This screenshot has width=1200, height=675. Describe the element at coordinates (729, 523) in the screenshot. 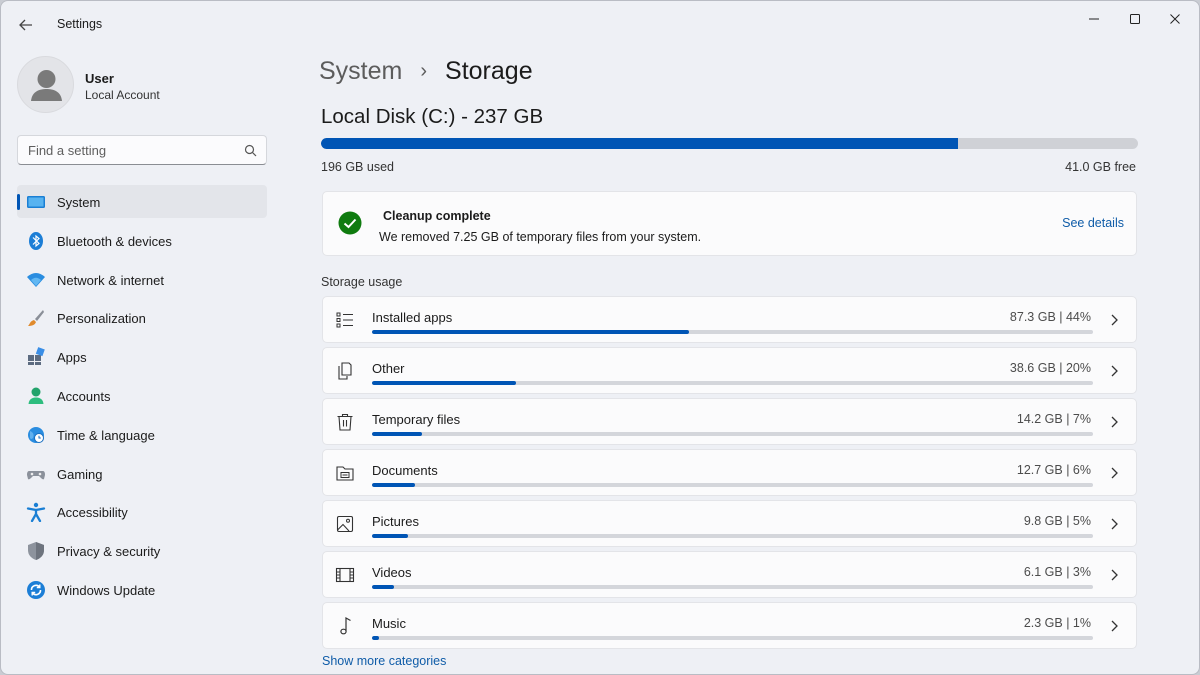

I see `category-pictures: Pictures 9.8 GB | 5%` at that location.